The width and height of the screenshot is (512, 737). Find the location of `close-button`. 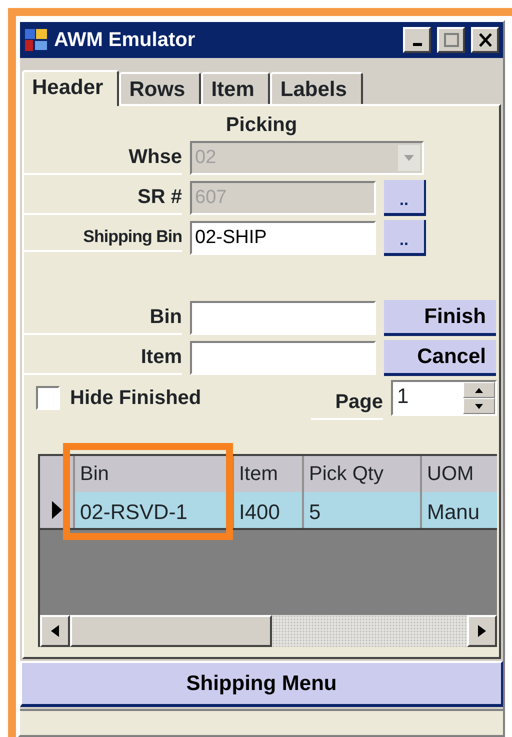

close-button is located at coordinates (485, 40).